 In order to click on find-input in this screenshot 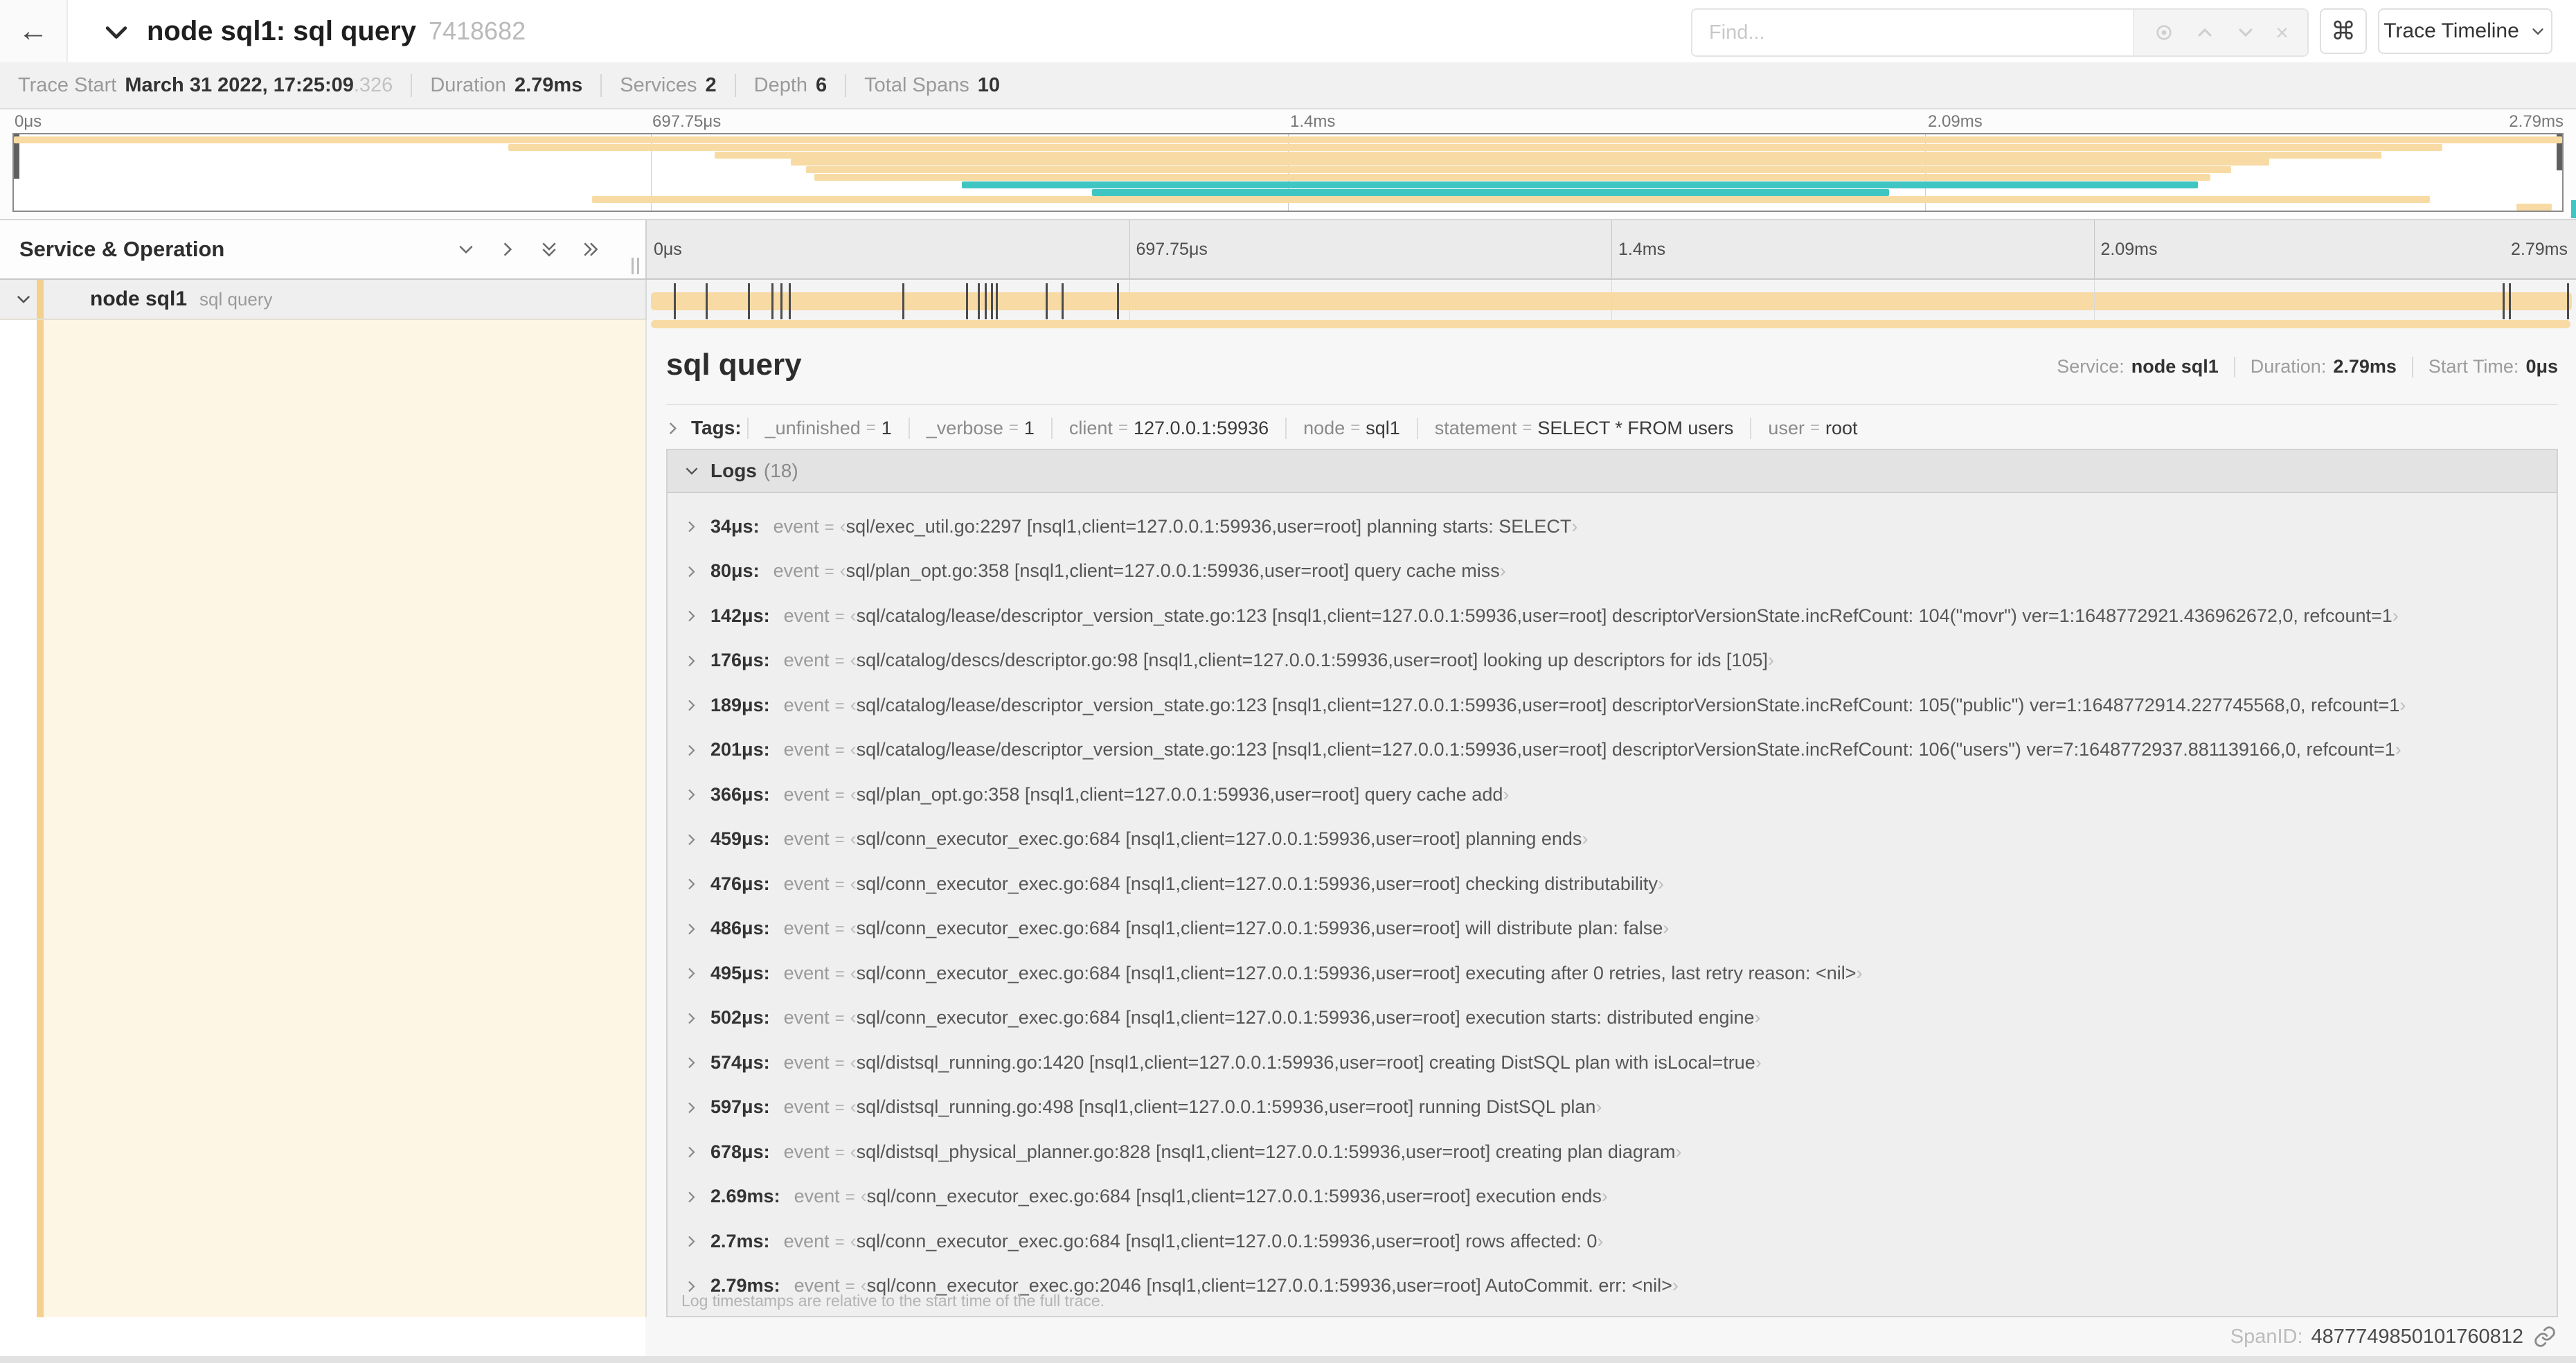, I will do `click(1912, 33)`.